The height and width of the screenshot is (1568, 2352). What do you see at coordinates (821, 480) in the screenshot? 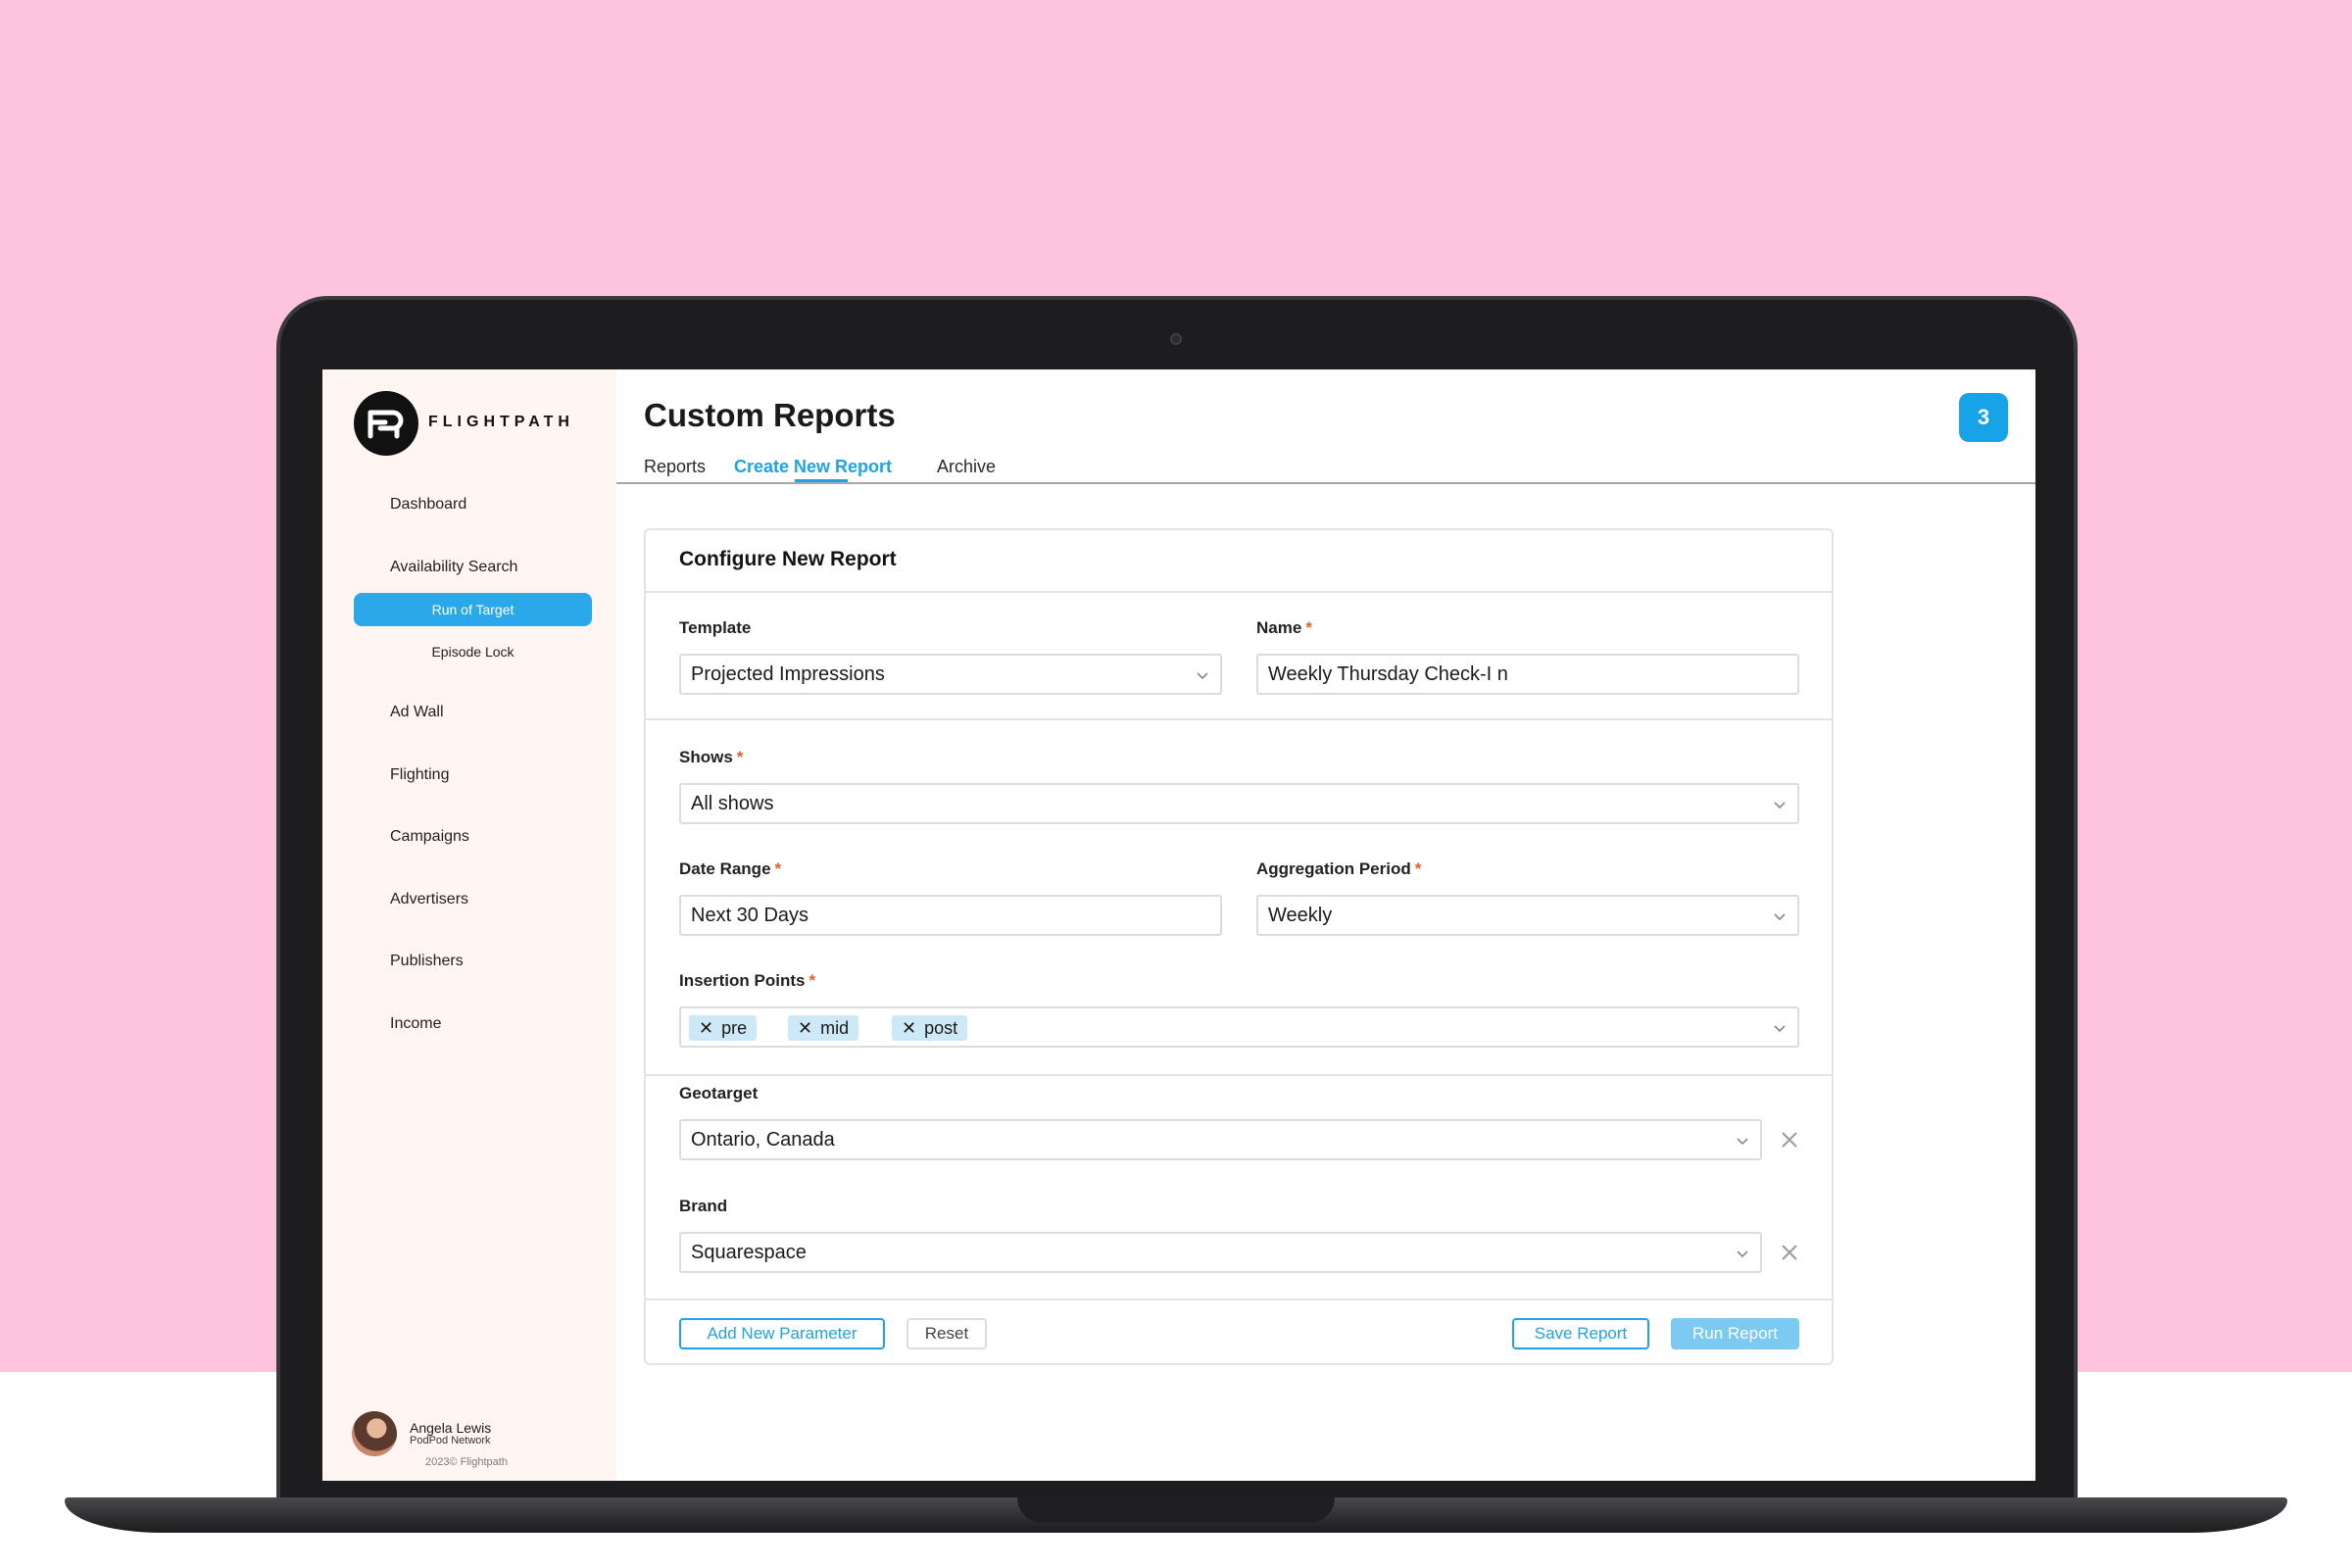
I see `active-tab-indicator` at bounding box center [821, 480].